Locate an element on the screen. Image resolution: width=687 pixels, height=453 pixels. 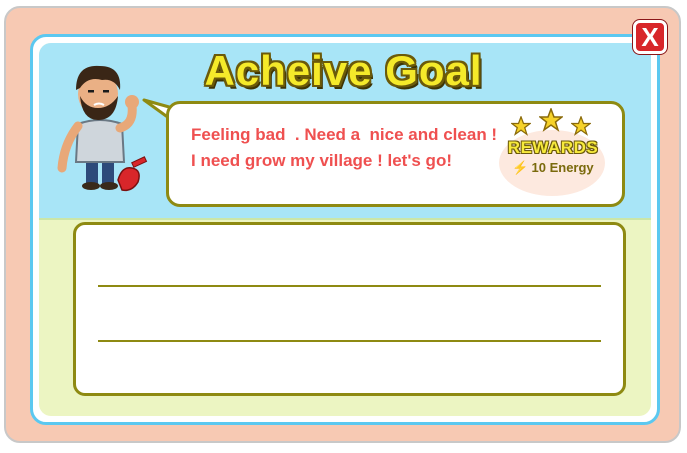
lightning-icon: ⚡ is located at coordinates (520, 167).